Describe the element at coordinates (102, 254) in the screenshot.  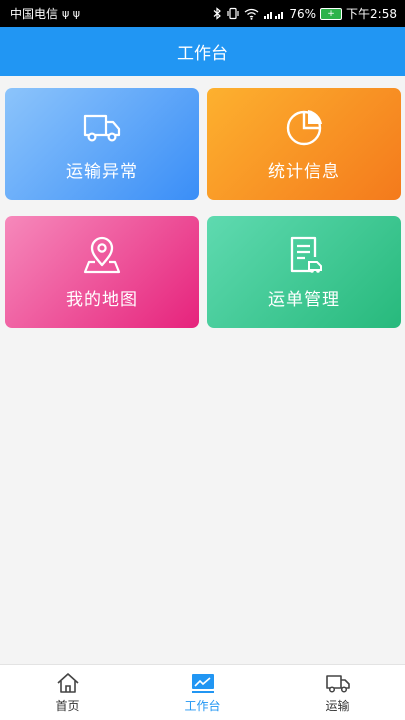
I see `map-pin-icon` at that location.